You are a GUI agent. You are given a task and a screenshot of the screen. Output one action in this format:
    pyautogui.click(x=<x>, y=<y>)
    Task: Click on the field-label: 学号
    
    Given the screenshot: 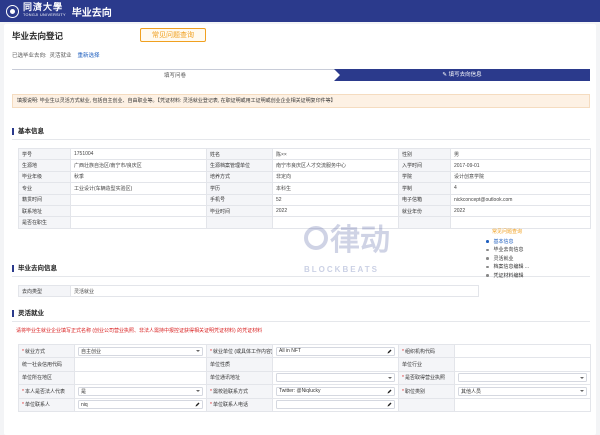 What is the action you would take?
    pyautogui.click(x=44, y=154)
    